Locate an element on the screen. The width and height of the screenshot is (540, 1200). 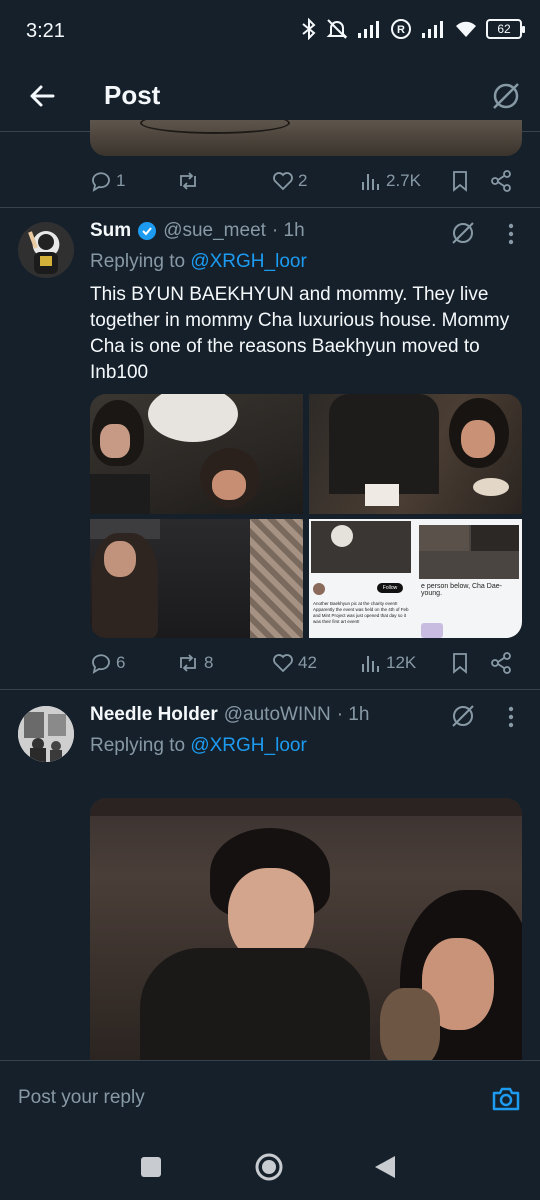
prev-tweet-actions: 1 2 2.7K is located at coordinates (305, 181).